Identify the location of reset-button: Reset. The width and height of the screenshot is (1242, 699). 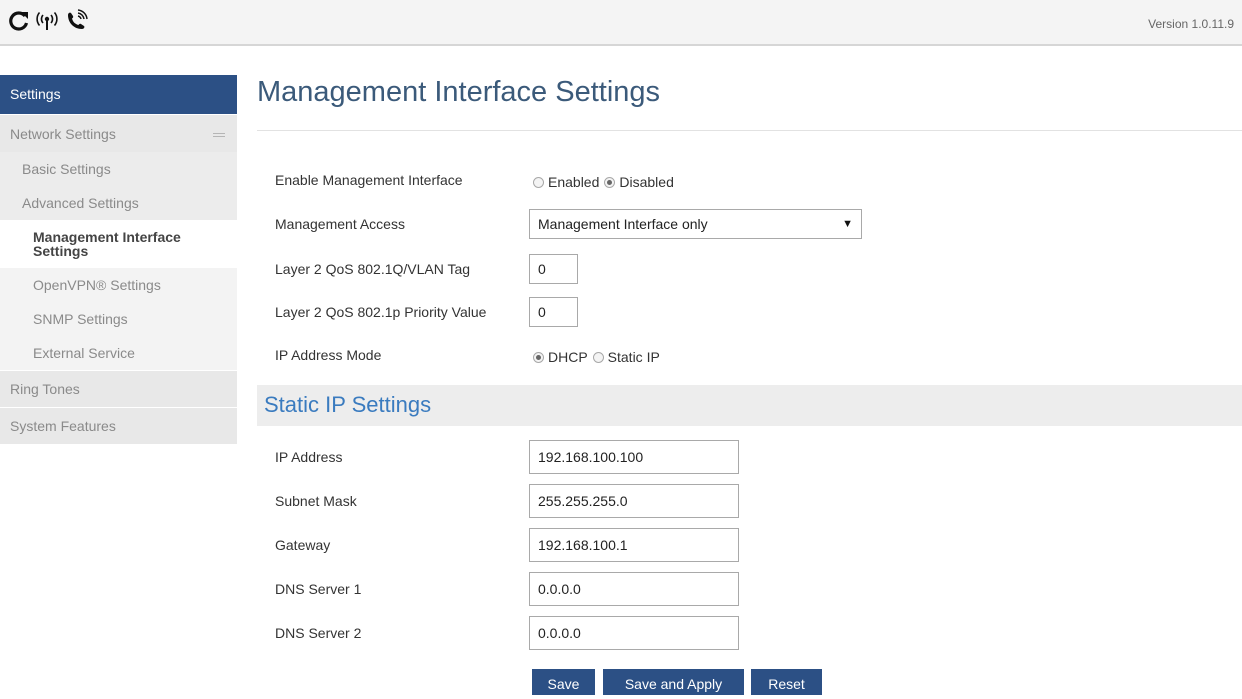
(786, 682).